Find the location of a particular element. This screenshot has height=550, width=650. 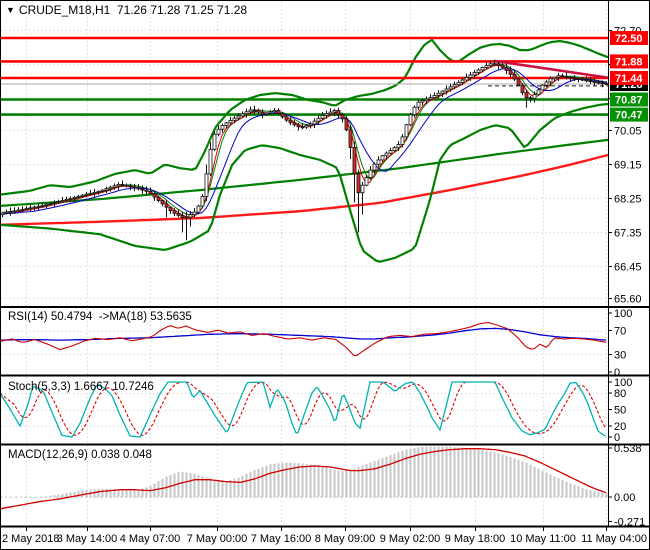

time-axis-label: 3 May 14:00 is located at coordinates (87, 539).